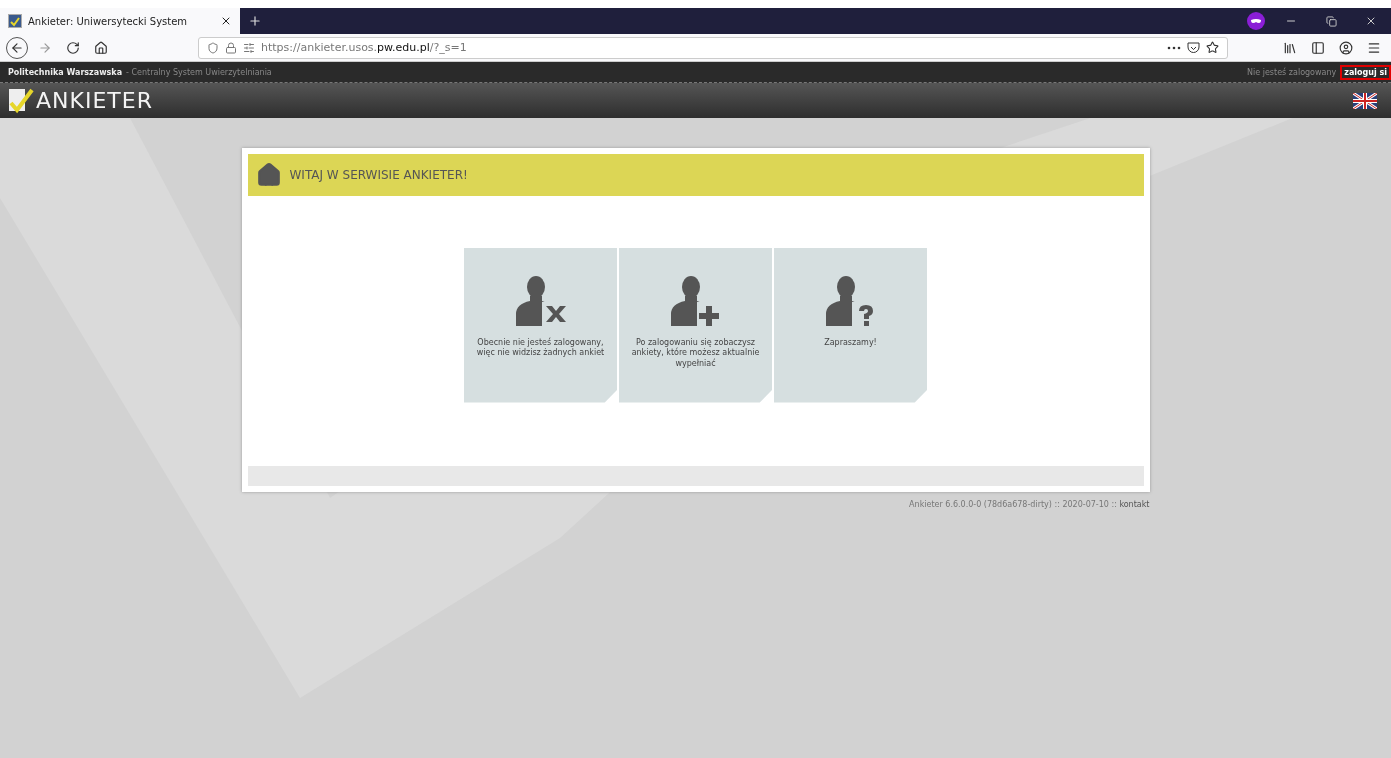  What do you see at coordinates (65, 72) in the screenshot?
I see `organization-name: Politechnika Warszawska` at bounding box center [65, 72].